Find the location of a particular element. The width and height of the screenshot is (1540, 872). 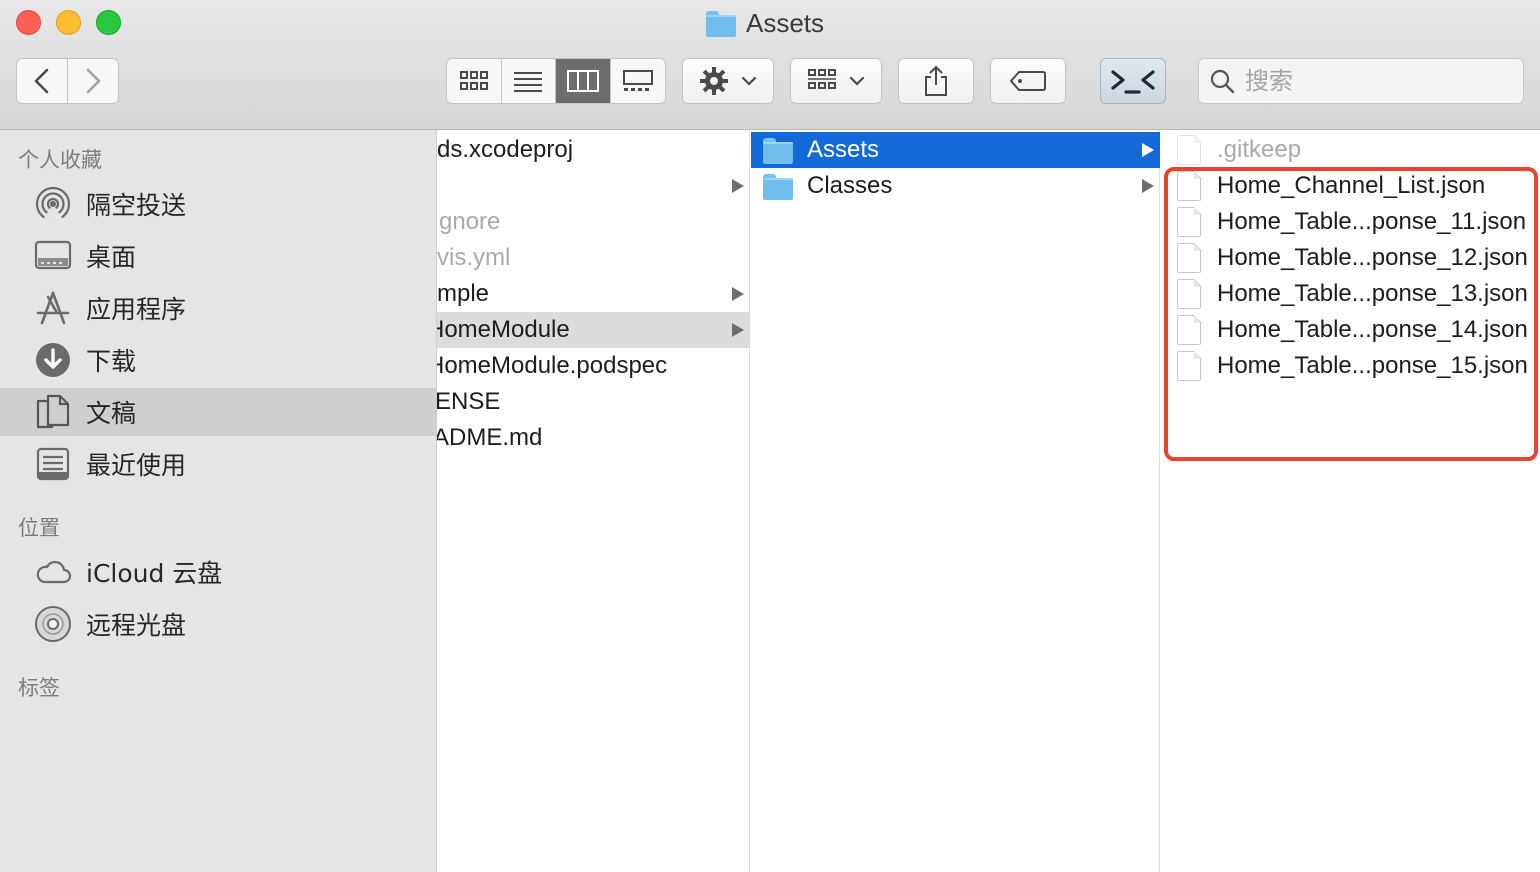

sidebar-item-recents: 最近使用 is located at coordinates (218, 464).